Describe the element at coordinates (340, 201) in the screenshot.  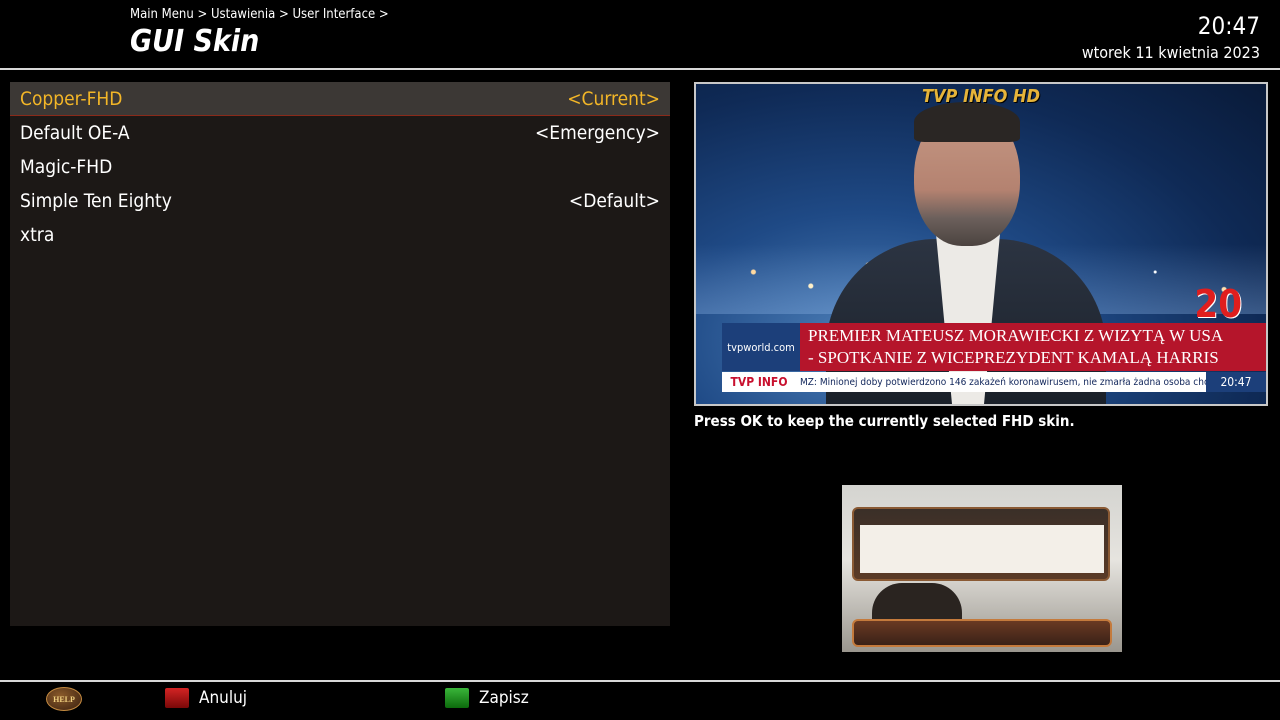
I see `skin-item-simple-ten-eighty: Simple Ten Eighty <Default>` at that location.